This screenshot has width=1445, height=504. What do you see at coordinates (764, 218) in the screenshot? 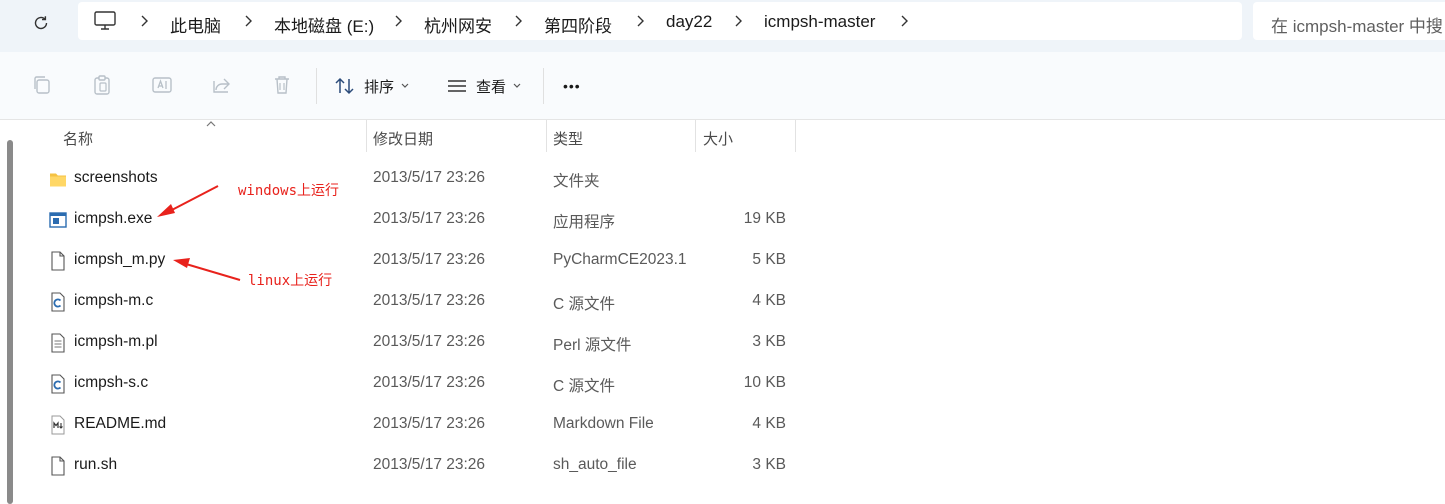
I see `file-size: 19 KB` at bounding box center [764, 218].